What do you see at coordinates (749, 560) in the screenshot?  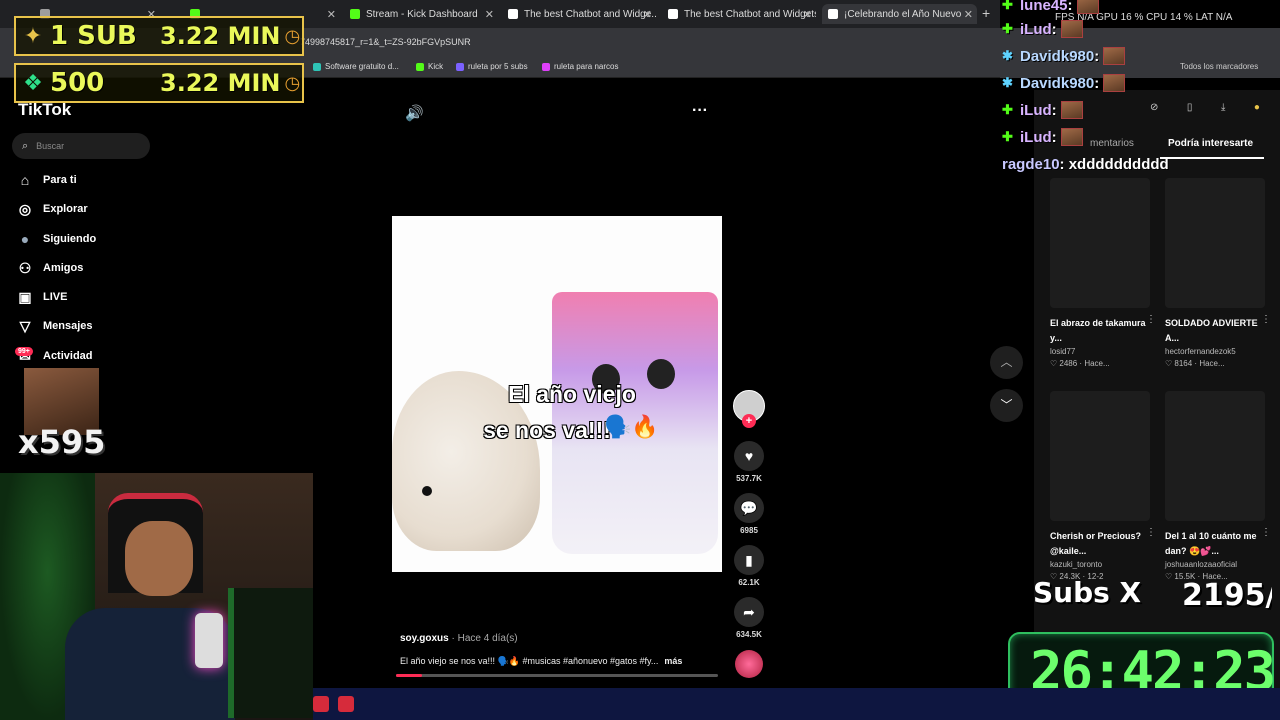 I see `bookmark-icon: ▮` at bounding box center [749, 560].